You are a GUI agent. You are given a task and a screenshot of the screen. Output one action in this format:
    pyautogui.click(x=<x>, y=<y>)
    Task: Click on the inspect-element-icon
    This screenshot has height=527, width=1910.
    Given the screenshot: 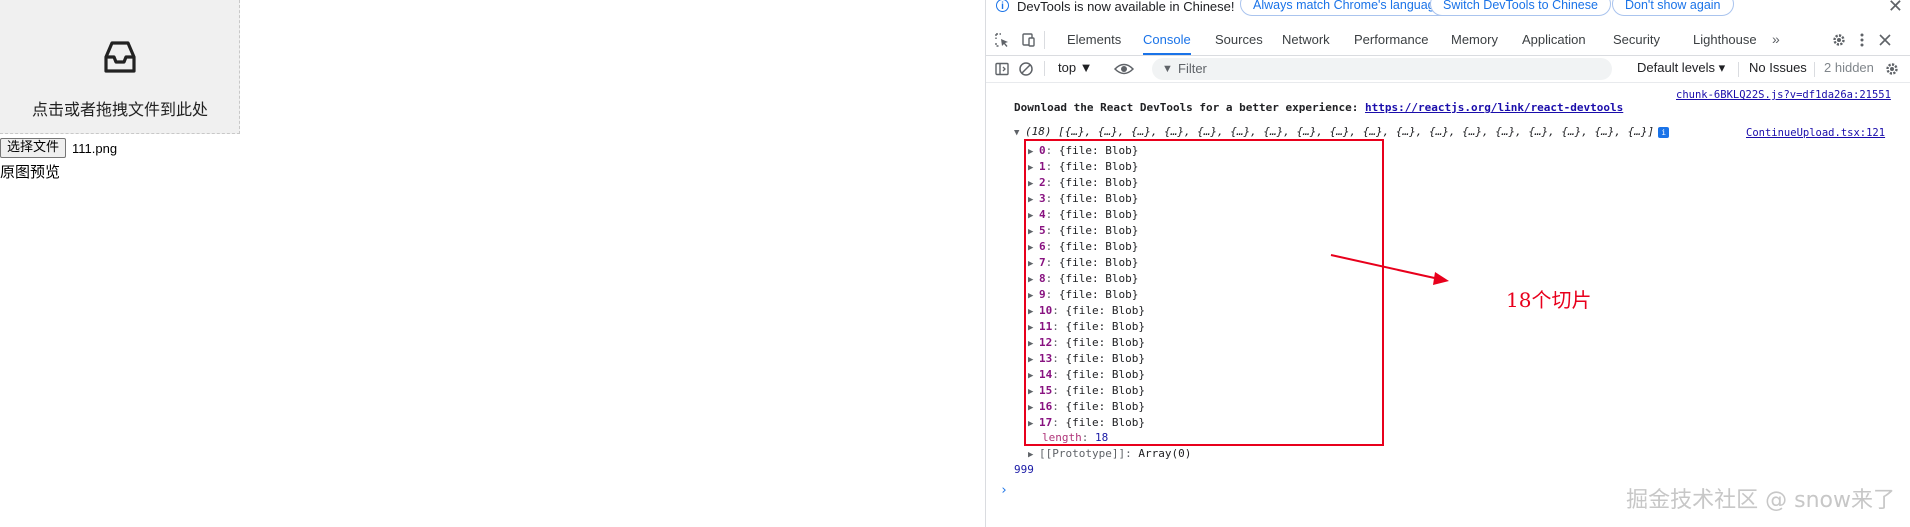 What is the action you would take?
    pyautogui.click(x=1002, y=40)
    